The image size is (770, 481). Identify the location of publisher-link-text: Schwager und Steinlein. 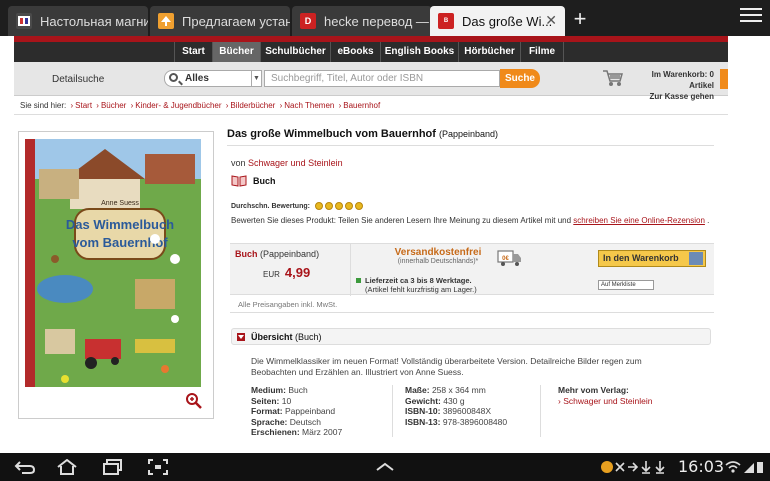
(608, 400).